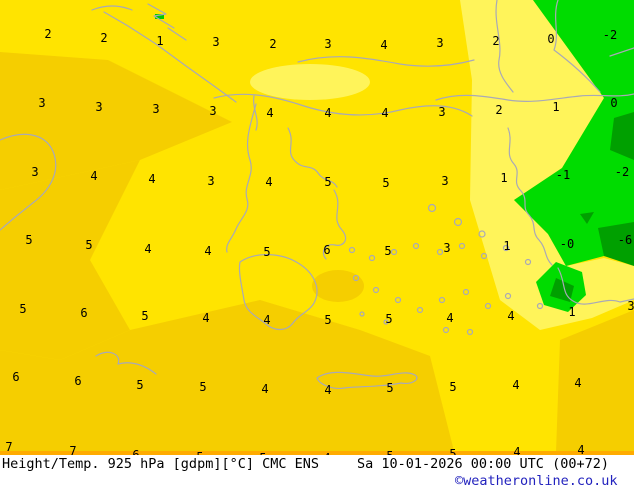 This screenshot has width=634, height=490. Describe the element at coordinates (160, 464) in the screenshot. I see `map-title: Height/Temp. 925 hPa [gdpm][°C] CMC ENS` at that location.